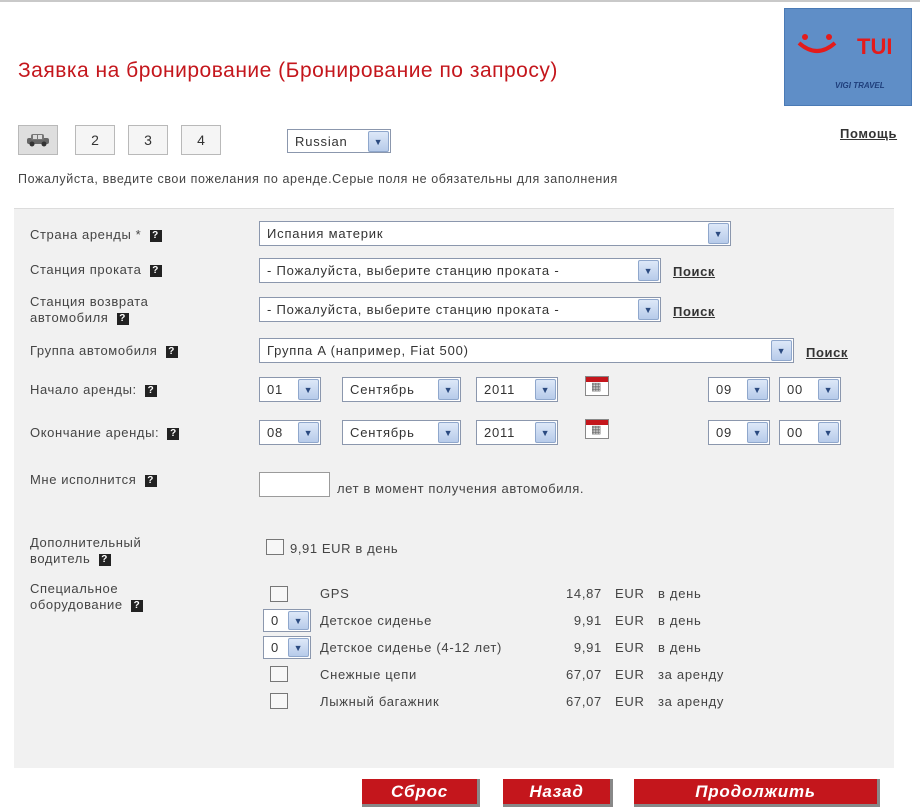 The width and height of the screenshot is (920, 807). I want to click on back-button: Назад, so click(558, 793).